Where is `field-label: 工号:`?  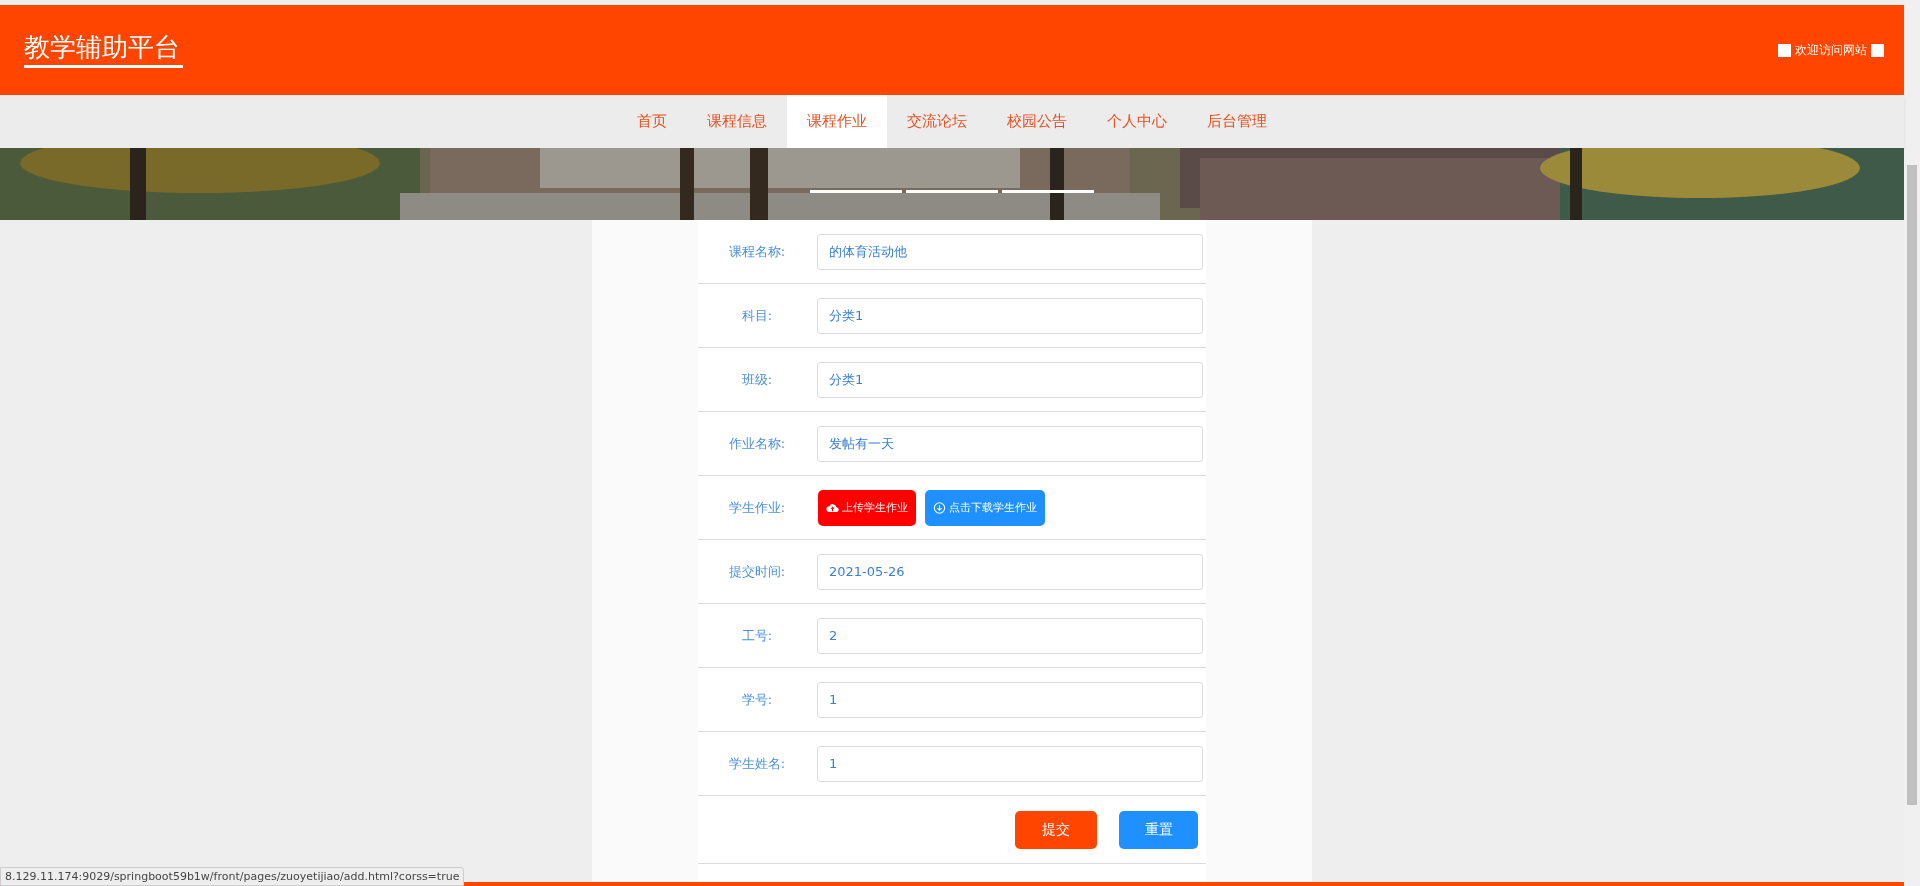
field-label: 工号: is located at coordinates (757, 635).